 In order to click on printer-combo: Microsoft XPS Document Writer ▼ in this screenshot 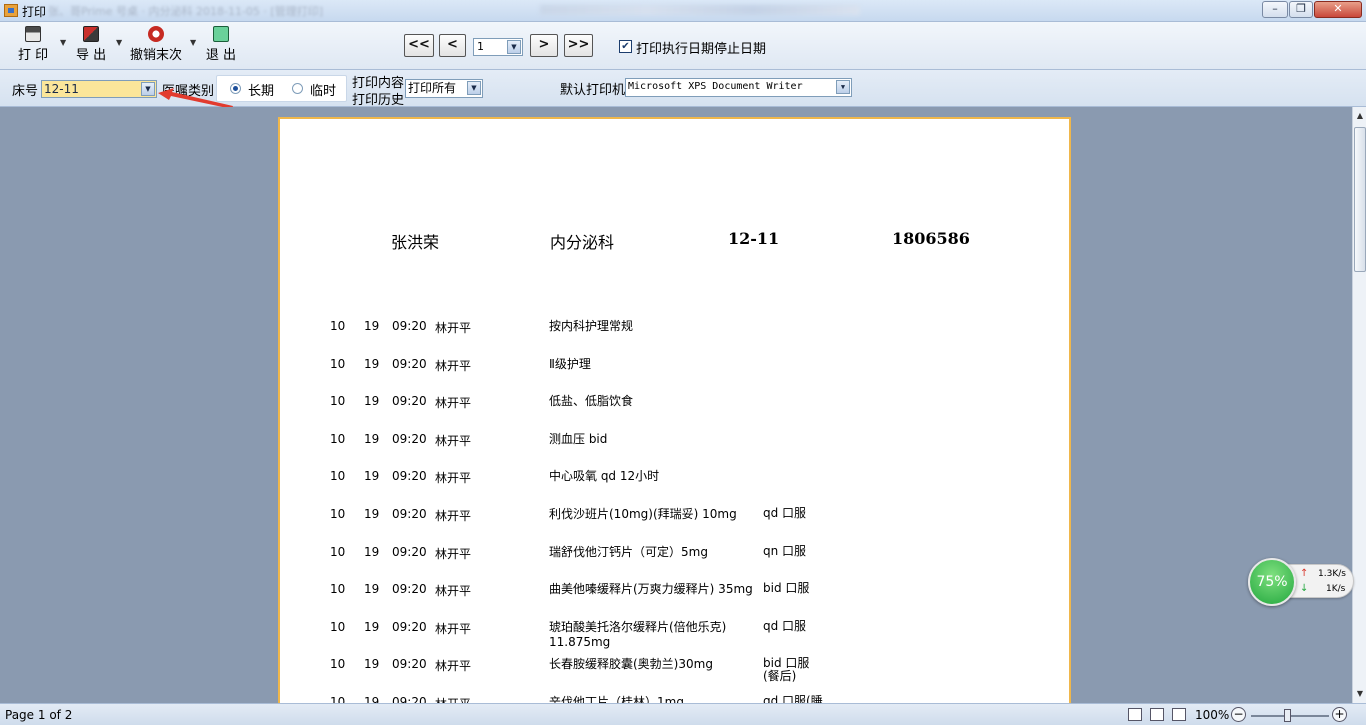, I will do `click(738, 87)`.